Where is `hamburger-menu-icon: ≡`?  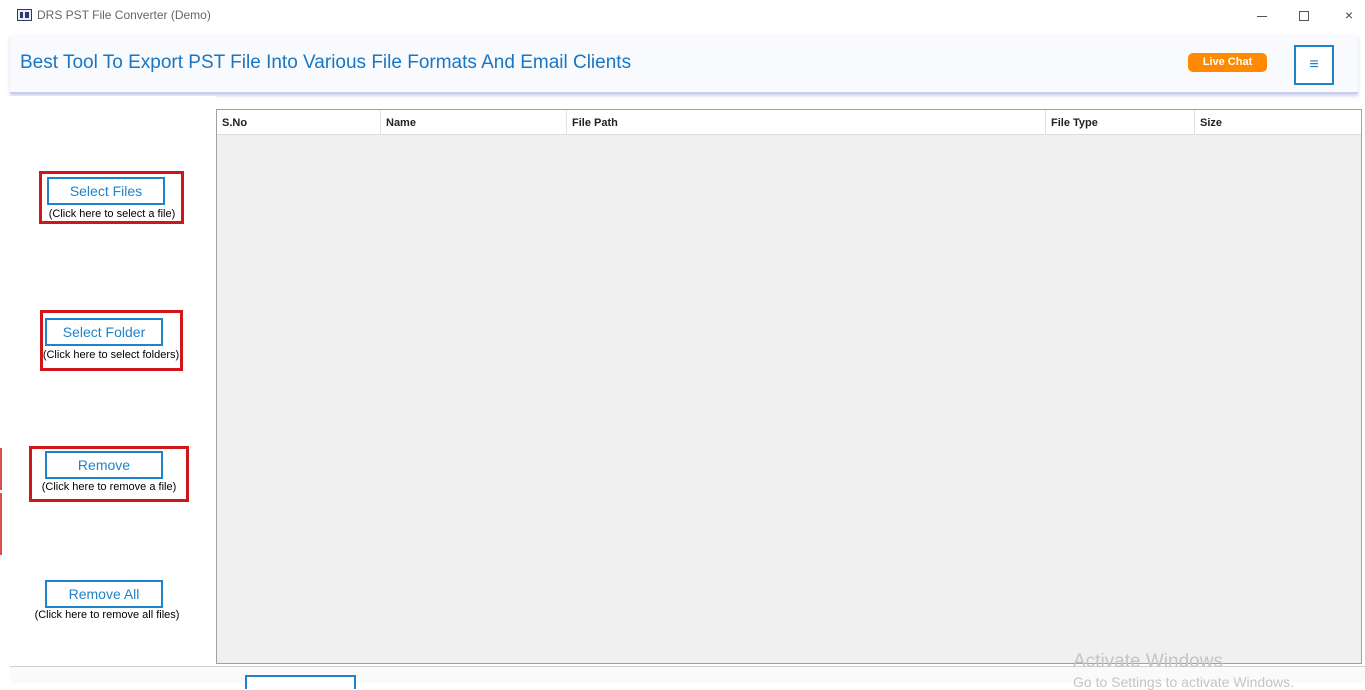 hamburger-menu-icon: ≡ is located at coordinates (1314, 64).